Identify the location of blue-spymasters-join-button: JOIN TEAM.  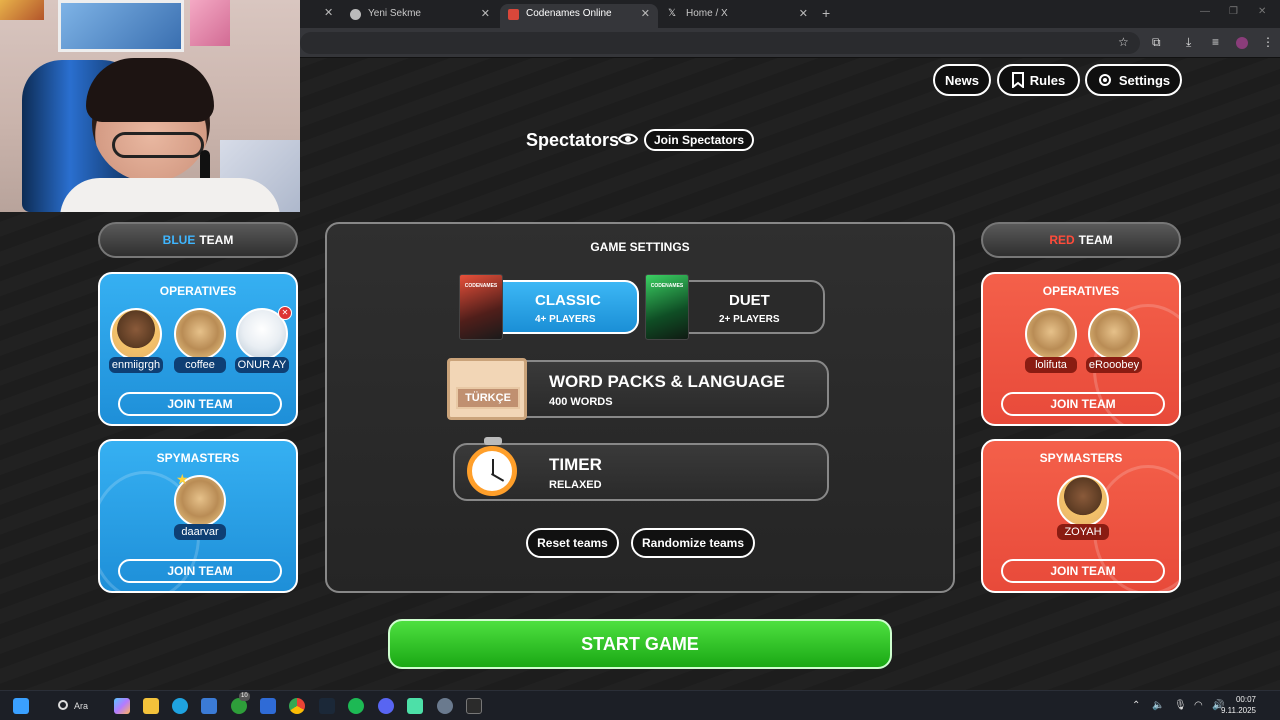
(200, 571).